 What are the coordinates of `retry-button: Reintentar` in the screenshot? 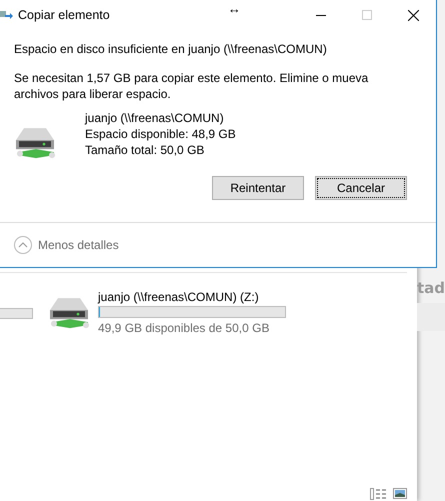 It's located at (258, 188).